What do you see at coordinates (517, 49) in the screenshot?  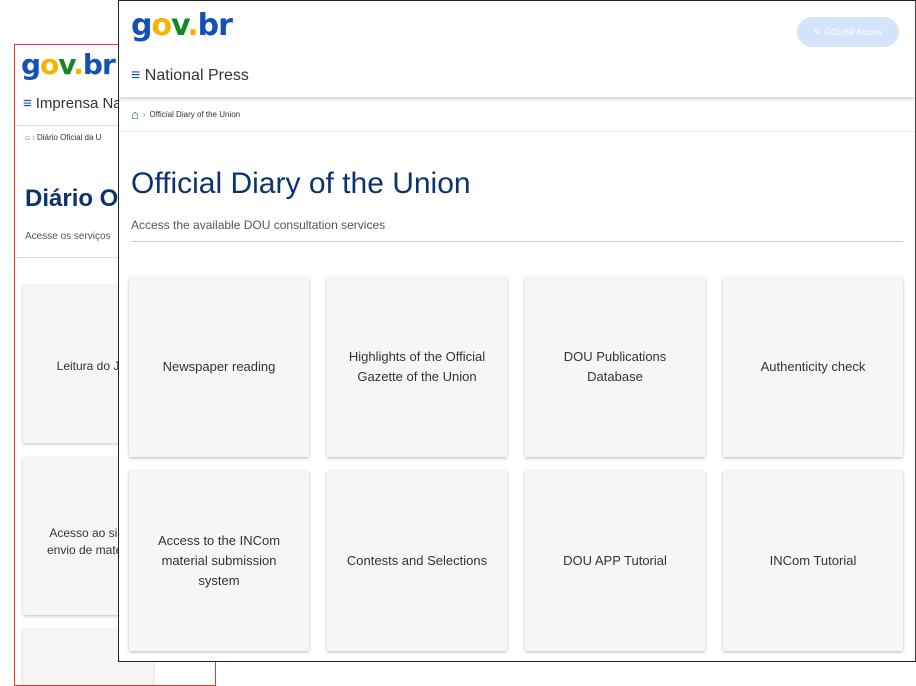 I see `site-header: gov.br ✎ GOV.BR Access ≡ National Press` at bounding box center [517, 49].